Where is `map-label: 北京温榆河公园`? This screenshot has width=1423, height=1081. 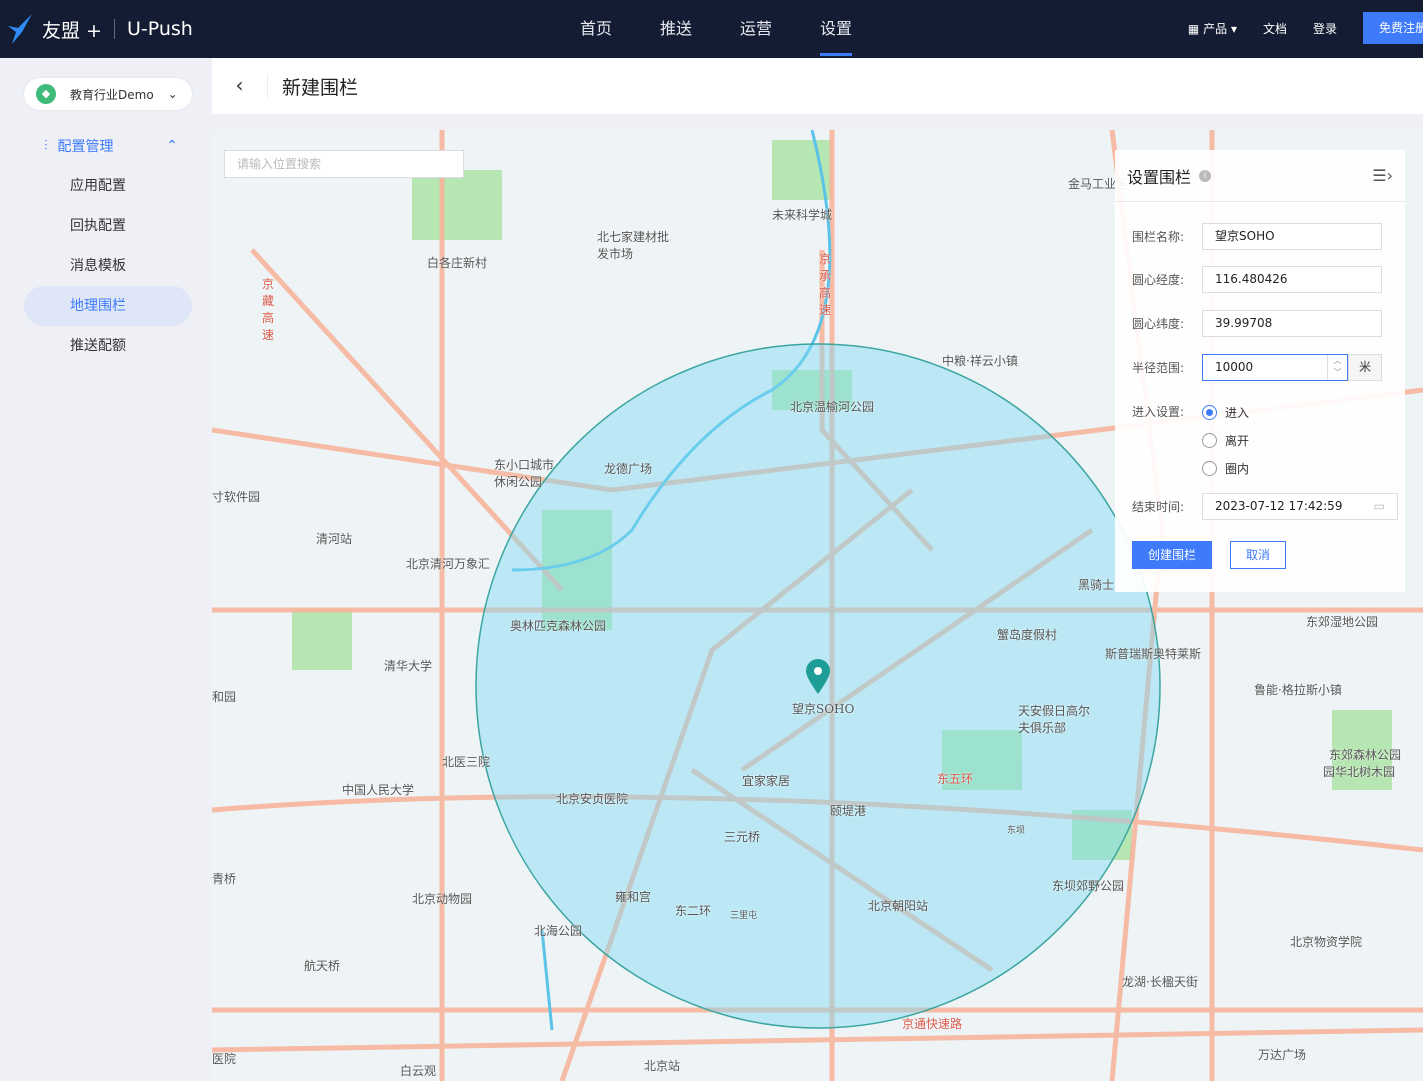 map-label: 北京温榆河公园 is located at coordinates (832, 407).